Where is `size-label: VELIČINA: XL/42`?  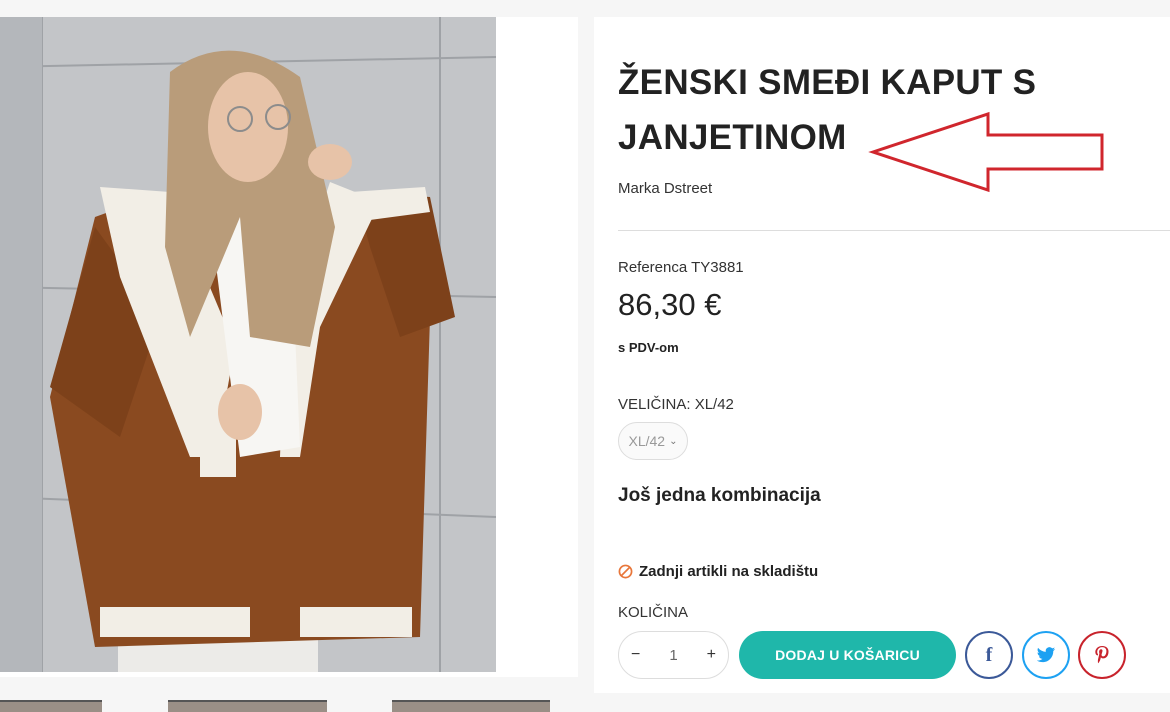
size-label: VELIČINA: XL/42 is located at coordinates (676, 404).